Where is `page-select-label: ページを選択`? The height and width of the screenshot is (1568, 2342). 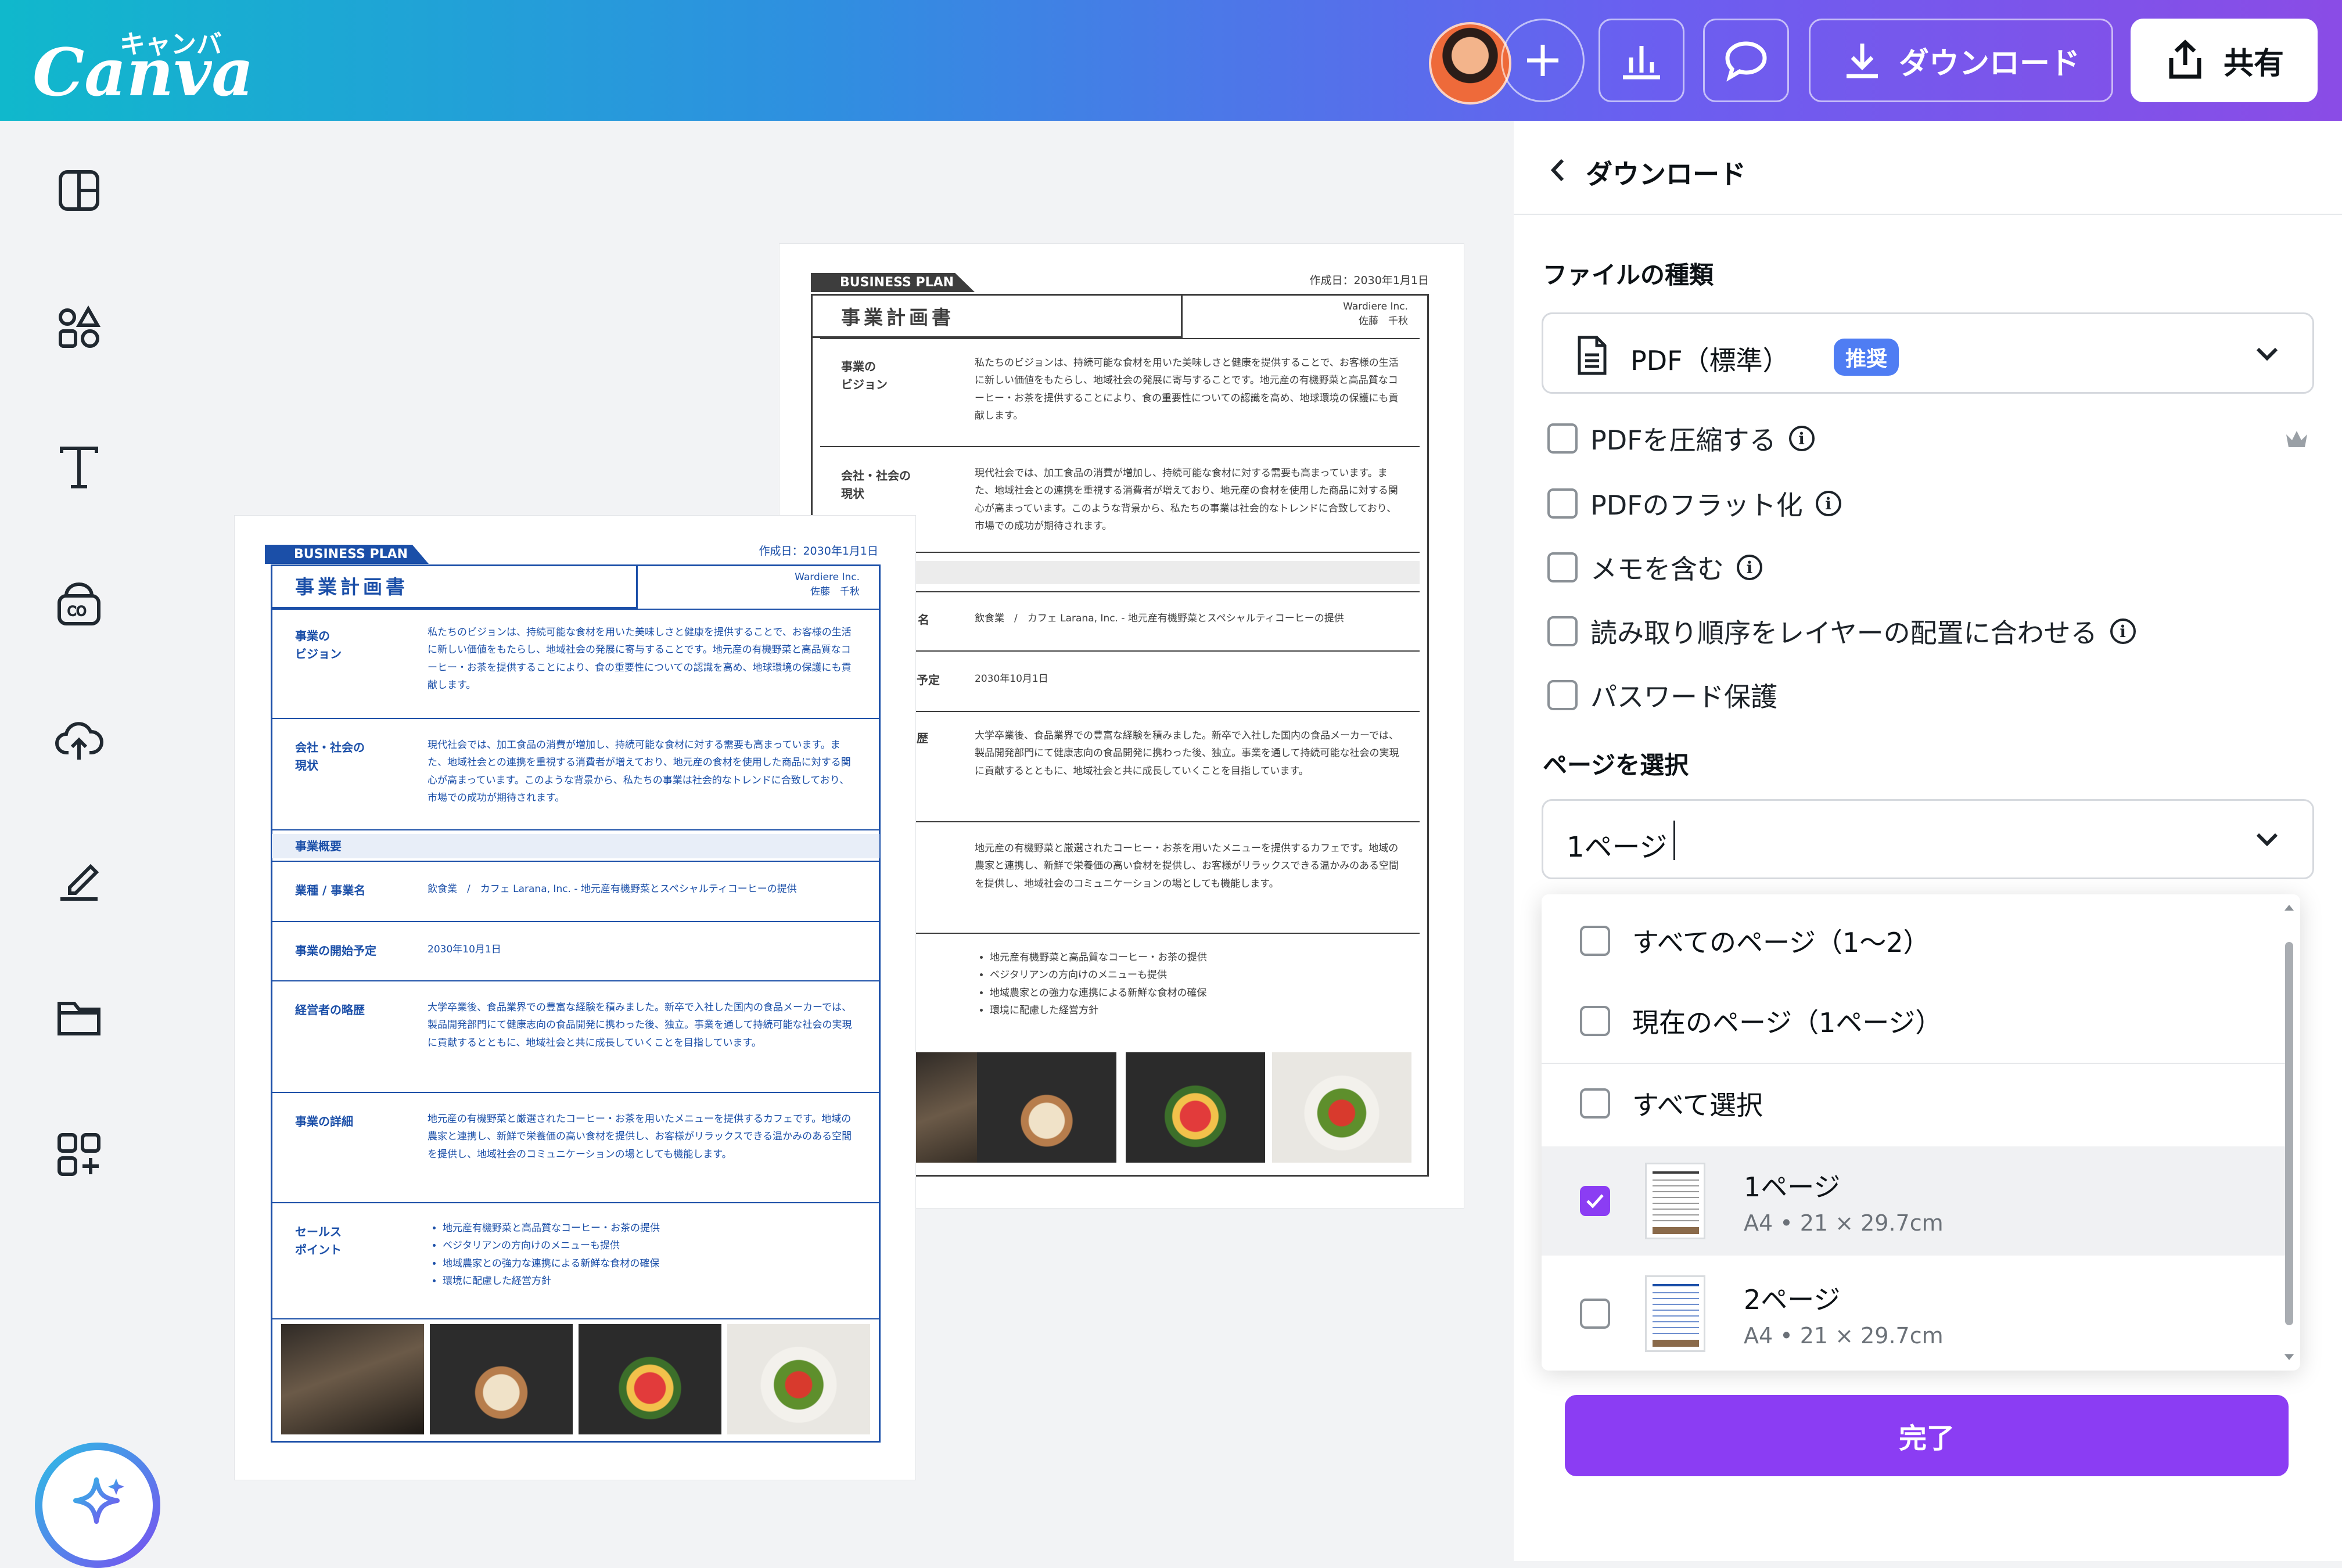
page-select-label: ページを選択 is located at coordinates (1616, 765).